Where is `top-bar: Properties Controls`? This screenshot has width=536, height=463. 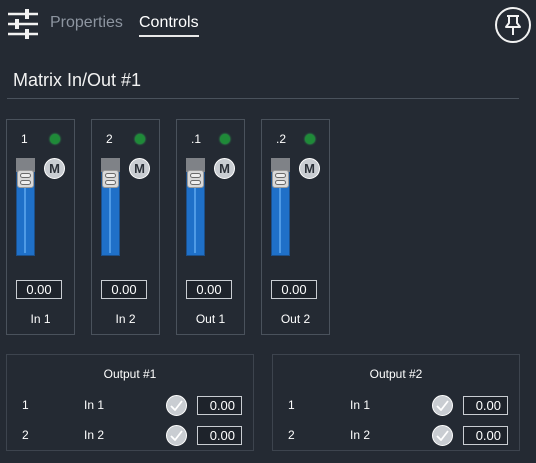 top-bar: Properties Controls is located at coordinates (268, 25).